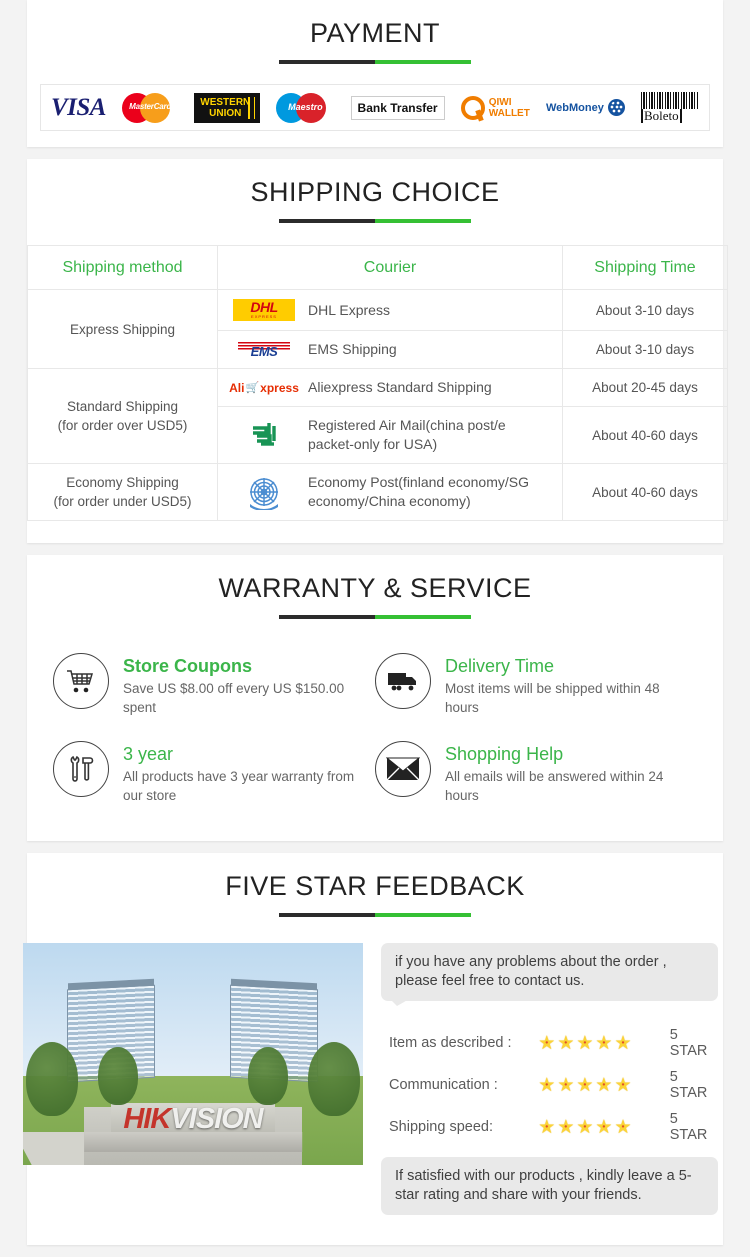 This screenshot has height=1257, width=750. What do you see at coordinates (122, 329) in the screenshot?
I see `cell-method: Express Shipping` at bounding box center [122, 329].